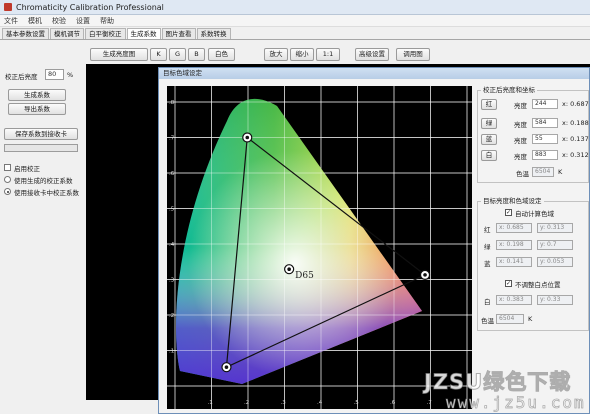 Image resolution: width=590 pixels, height=414 pixels. I want to click on blue-coord: x: 0.137, so click(575, 139).